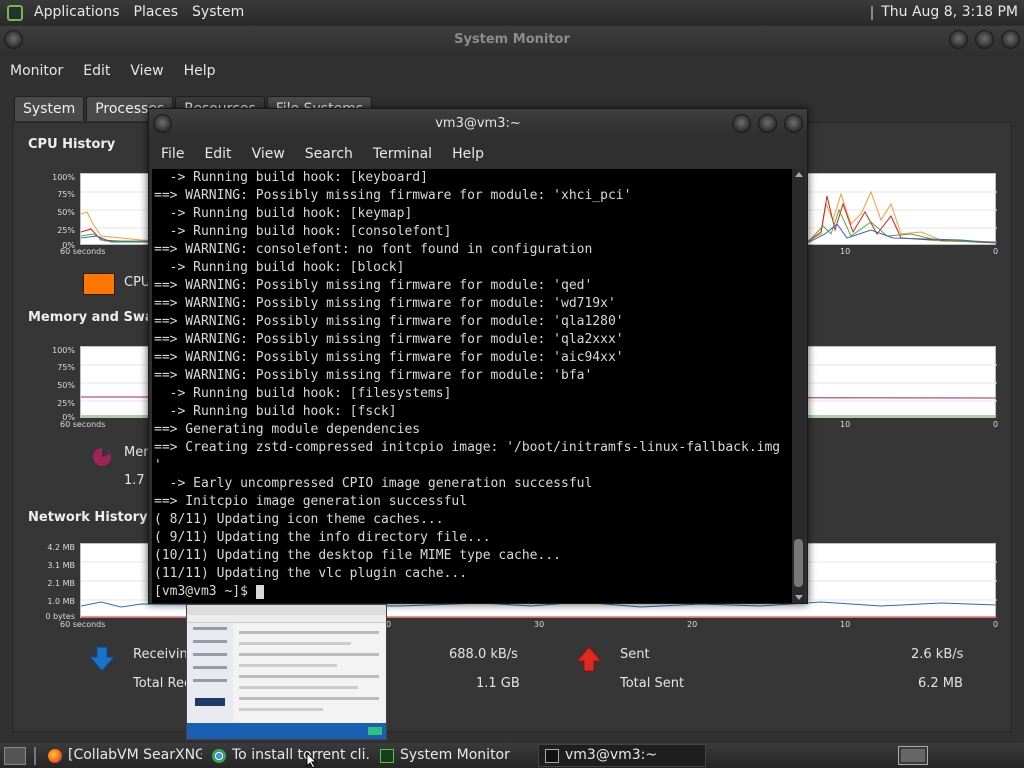  I want to click on menu-monitor: Monitor, so click(36, 71).